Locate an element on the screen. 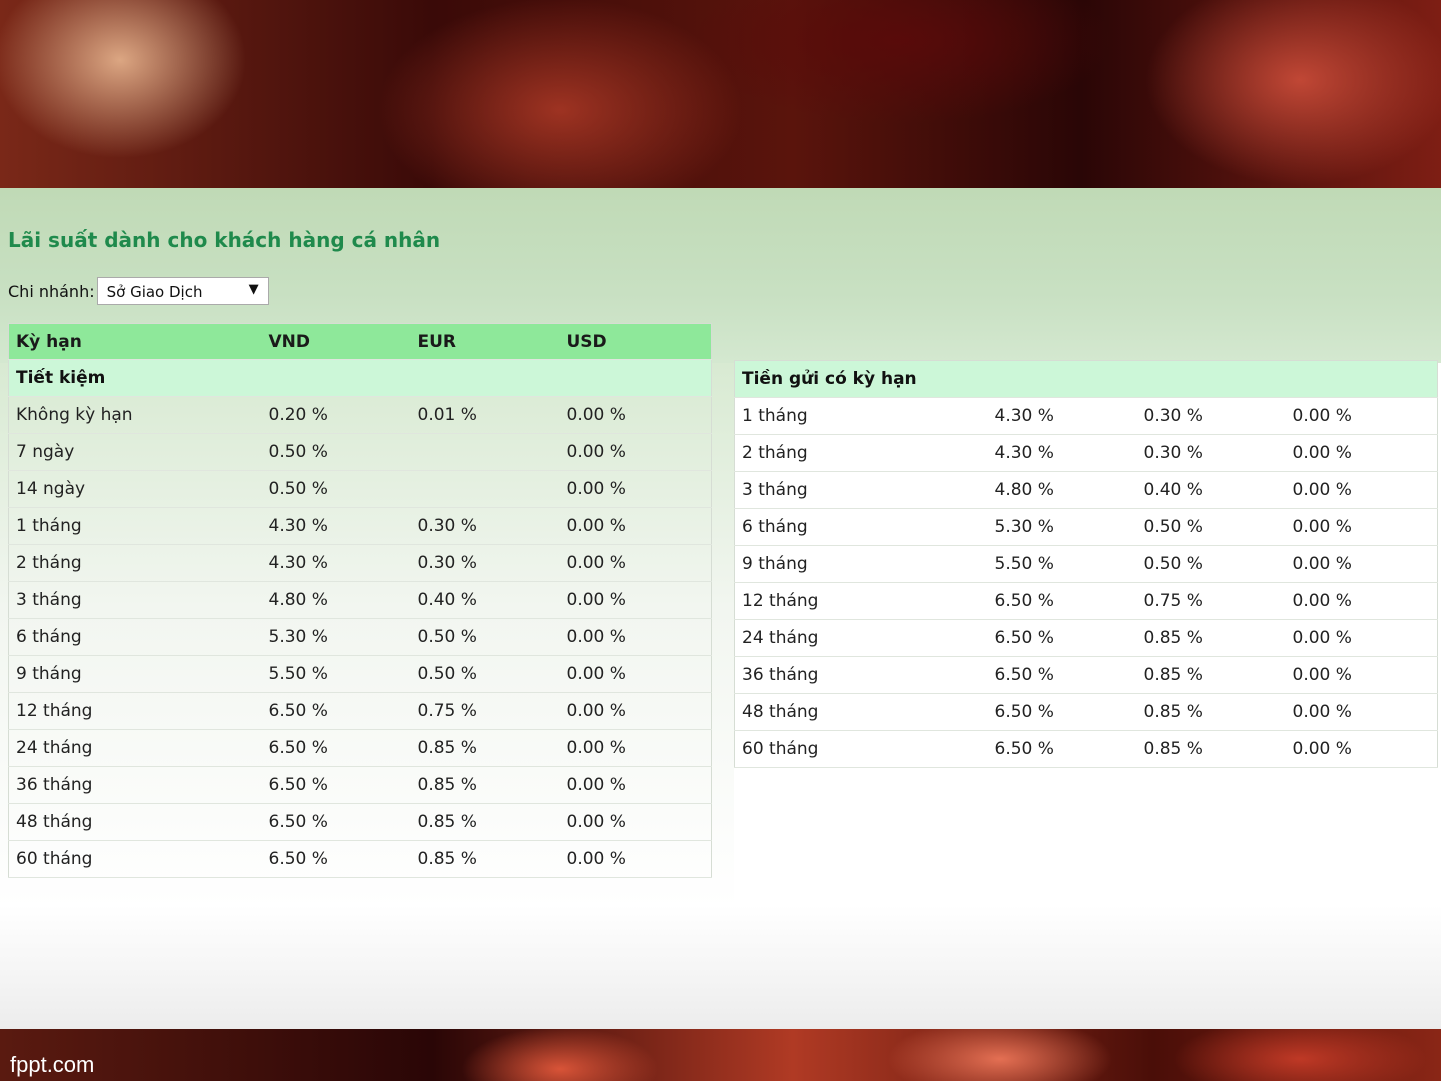 The height and width of the screenshot is (1081, 1441). branch-label: Chi nhánh: is located at coordinates (51, 291).